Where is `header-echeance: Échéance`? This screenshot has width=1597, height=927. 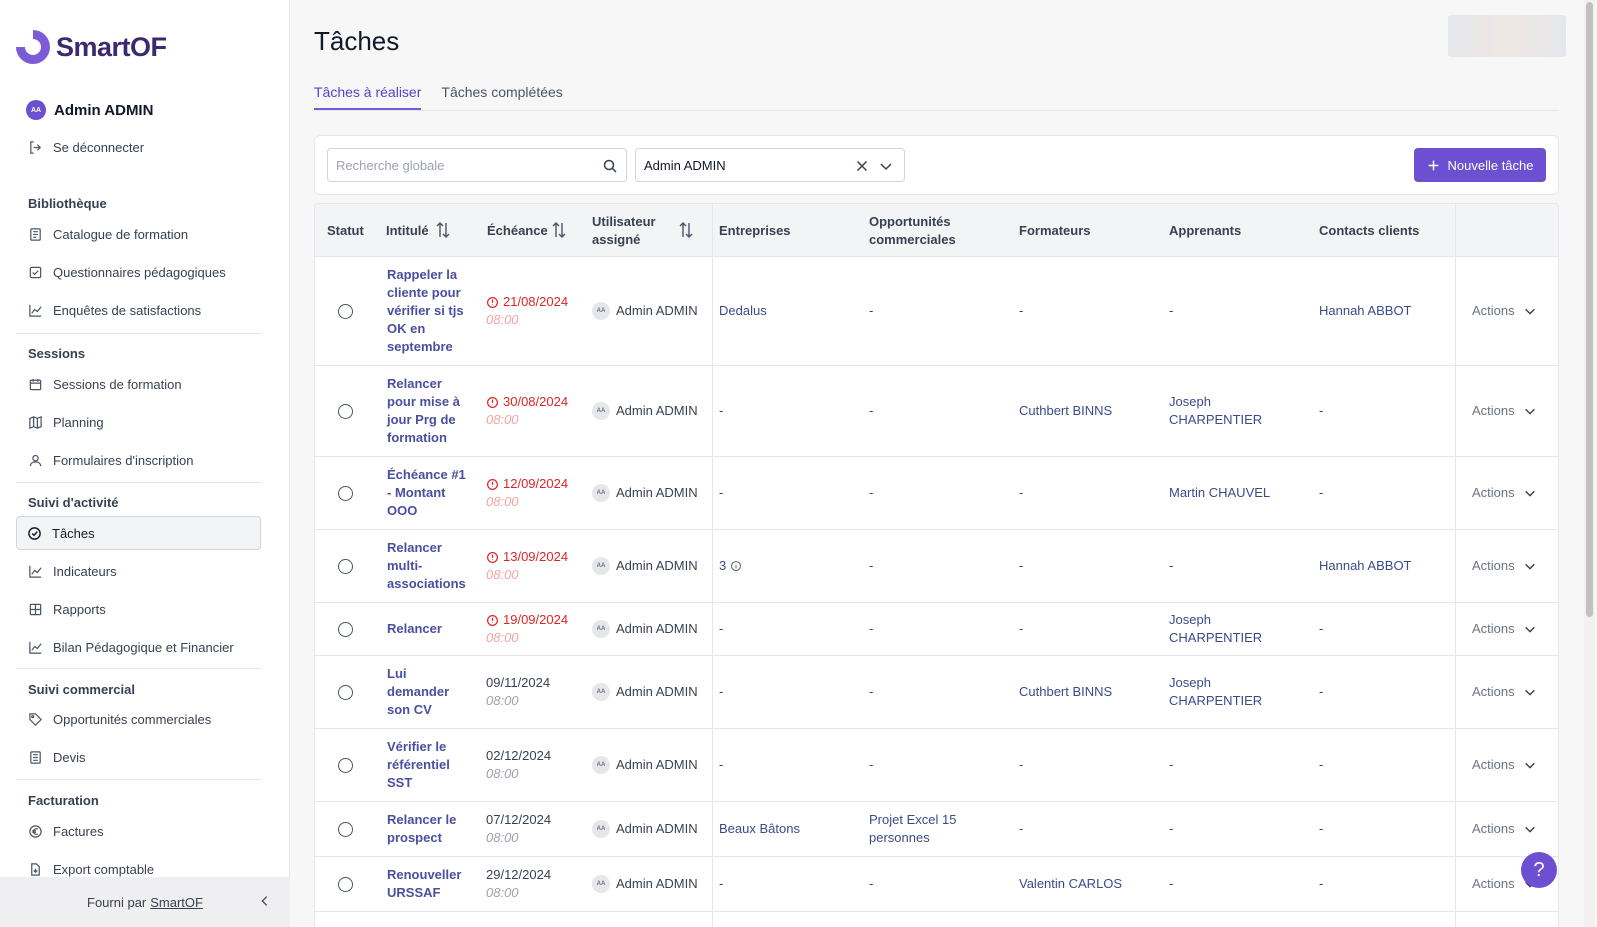
header-echeance: Échéance is located at coordinates (517, 230).